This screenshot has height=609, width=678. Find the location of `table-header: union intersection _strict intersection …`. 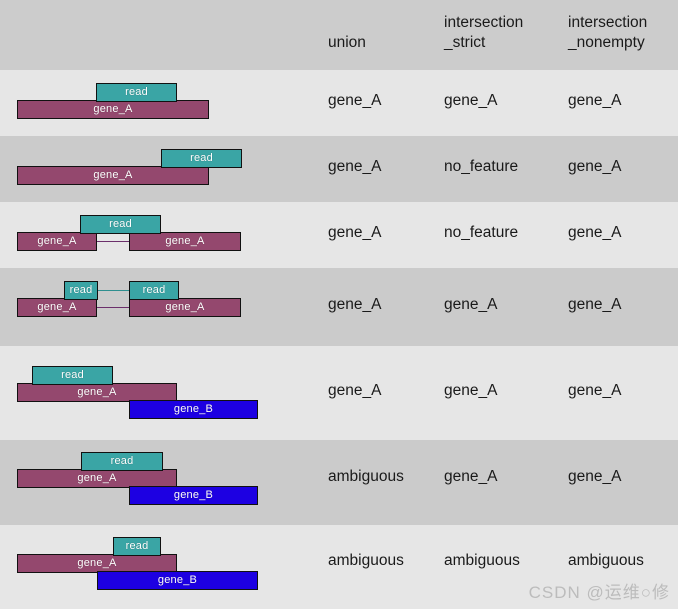

table-header: union intersection _strict intersection … is located at coordinates (339, 35).